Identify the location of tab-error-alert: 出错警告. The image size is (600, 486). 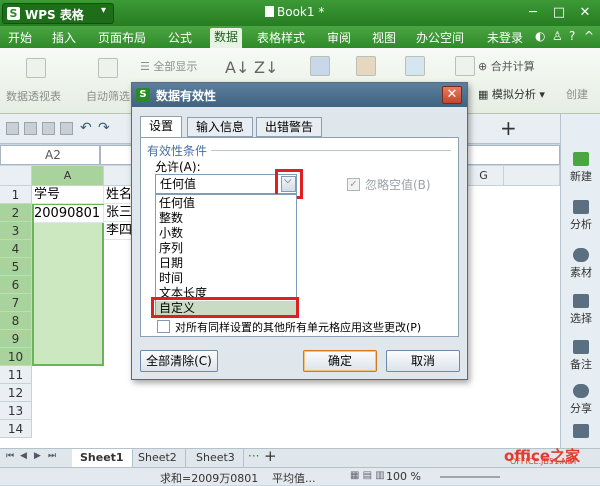
(289, 127).